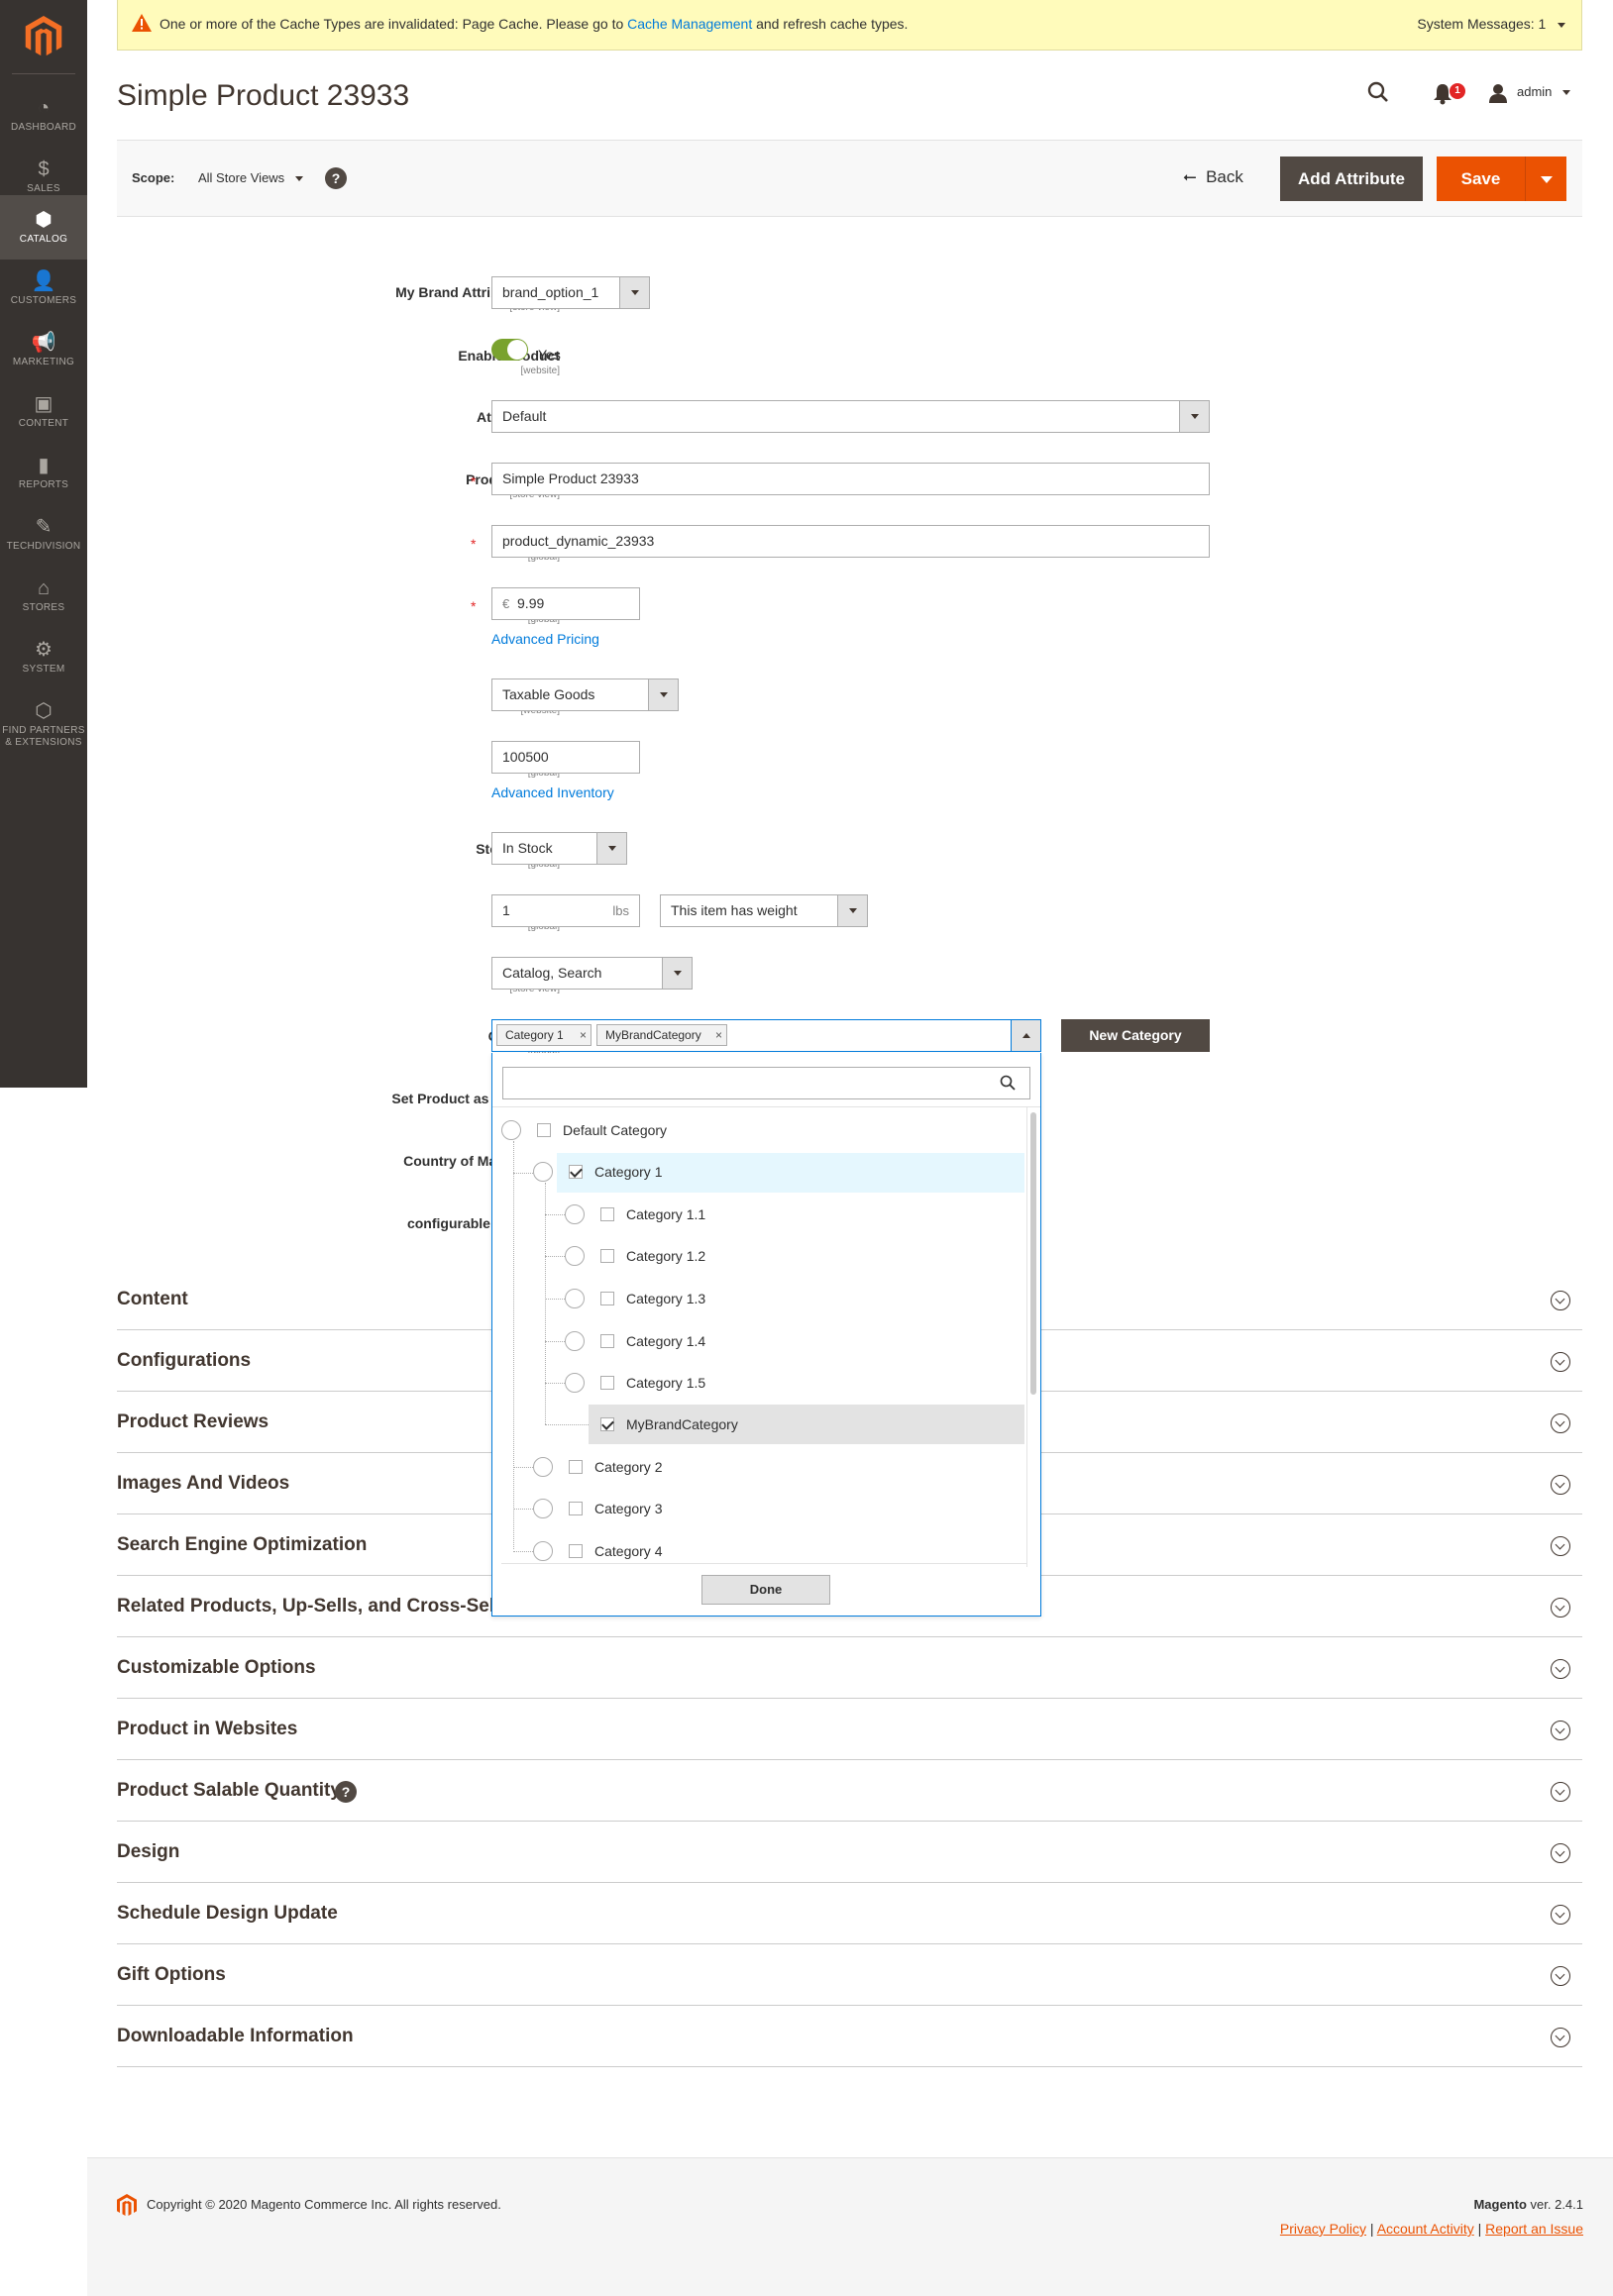 This screenshot has width=1613, height=2296. I want to click on attribute-set-select: Default, so click(850, 416).